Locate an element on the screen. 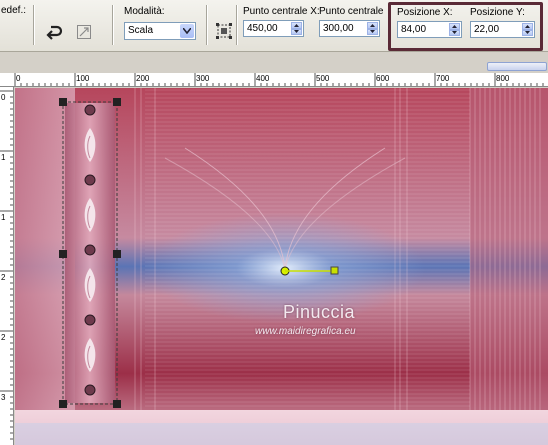  vertical-ruler: 0 1 1 2 2 3 is located at coordinates (7, 266).